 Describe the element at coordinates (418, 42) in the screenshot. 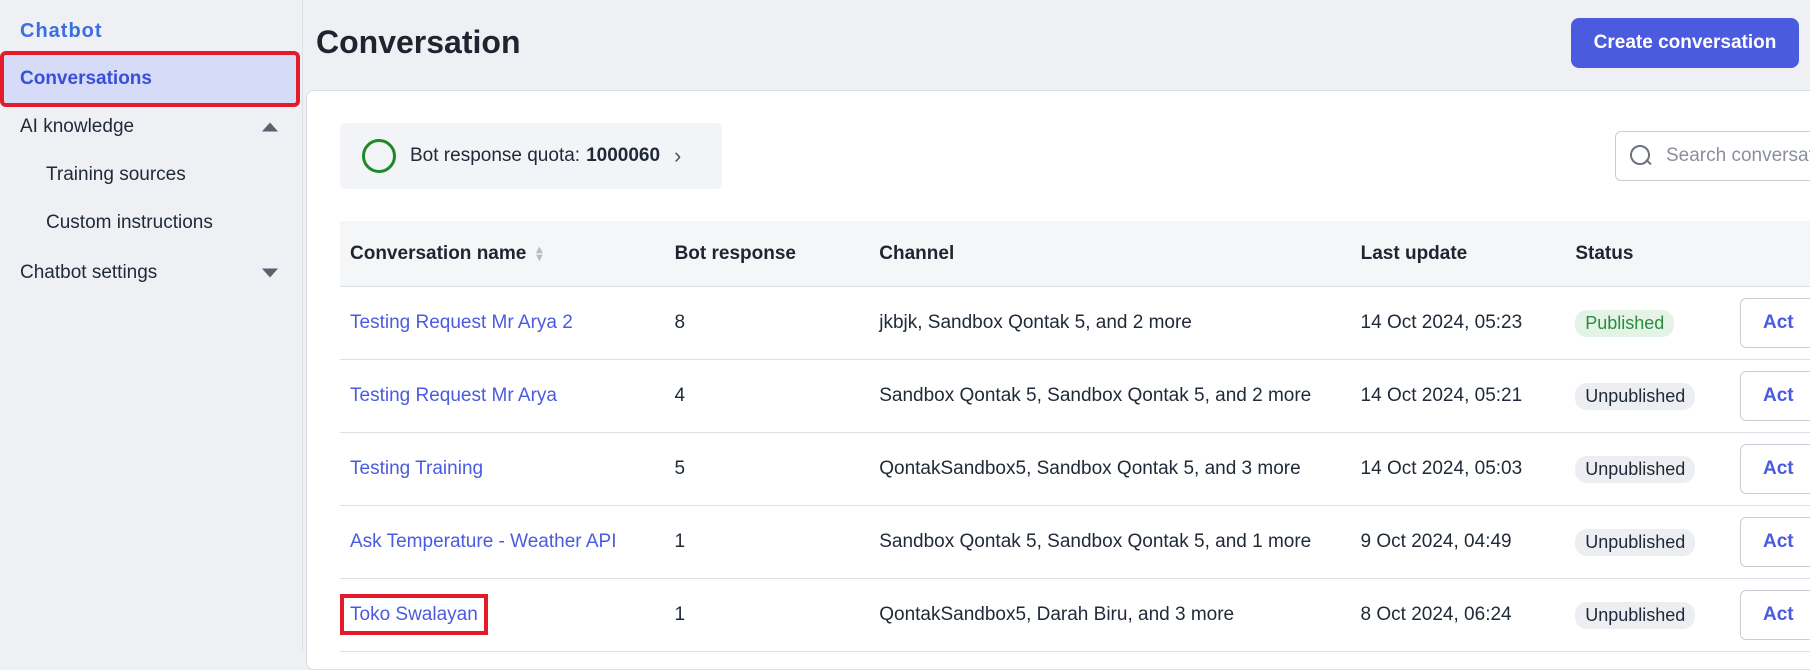

I see `page-title: Conversation` at that location.